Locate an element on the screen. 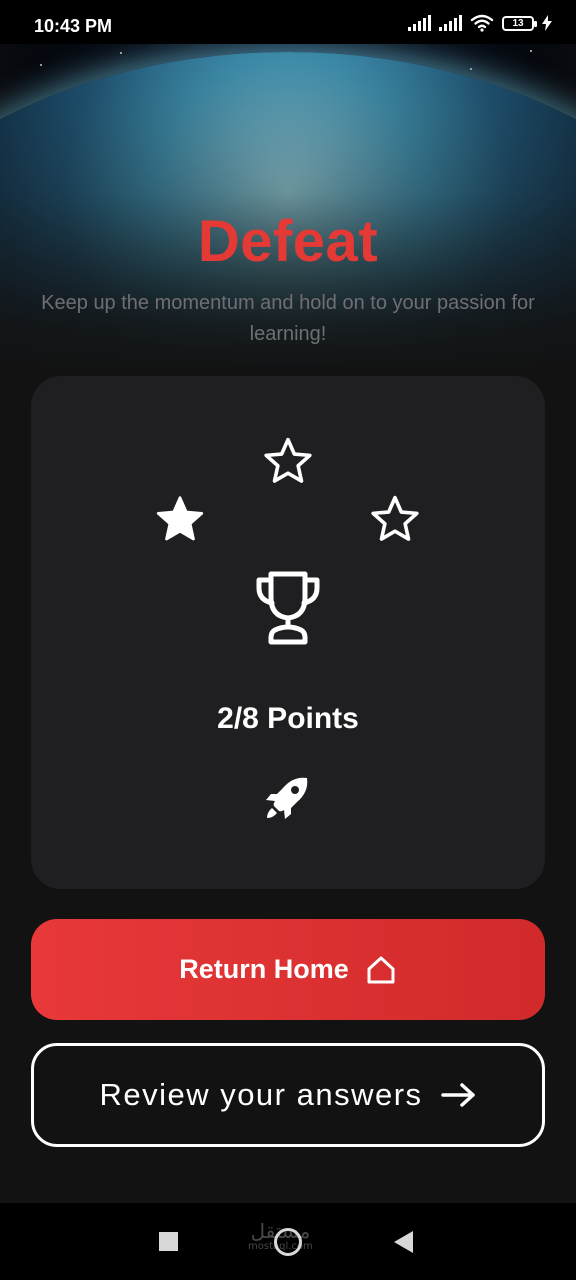 This screenshot has height=1280, width=576. recents-icon is located at coordinates (168, 1241).